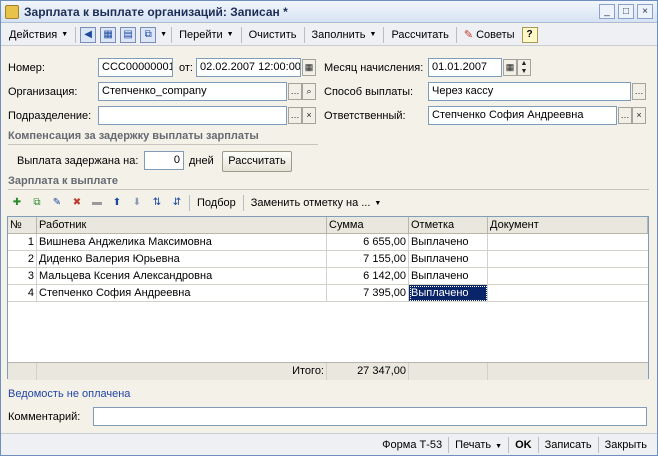  Describe the element at coordinates (88, 34) in the screenshot. I see `back-arrow-icon: ◀` at that location.